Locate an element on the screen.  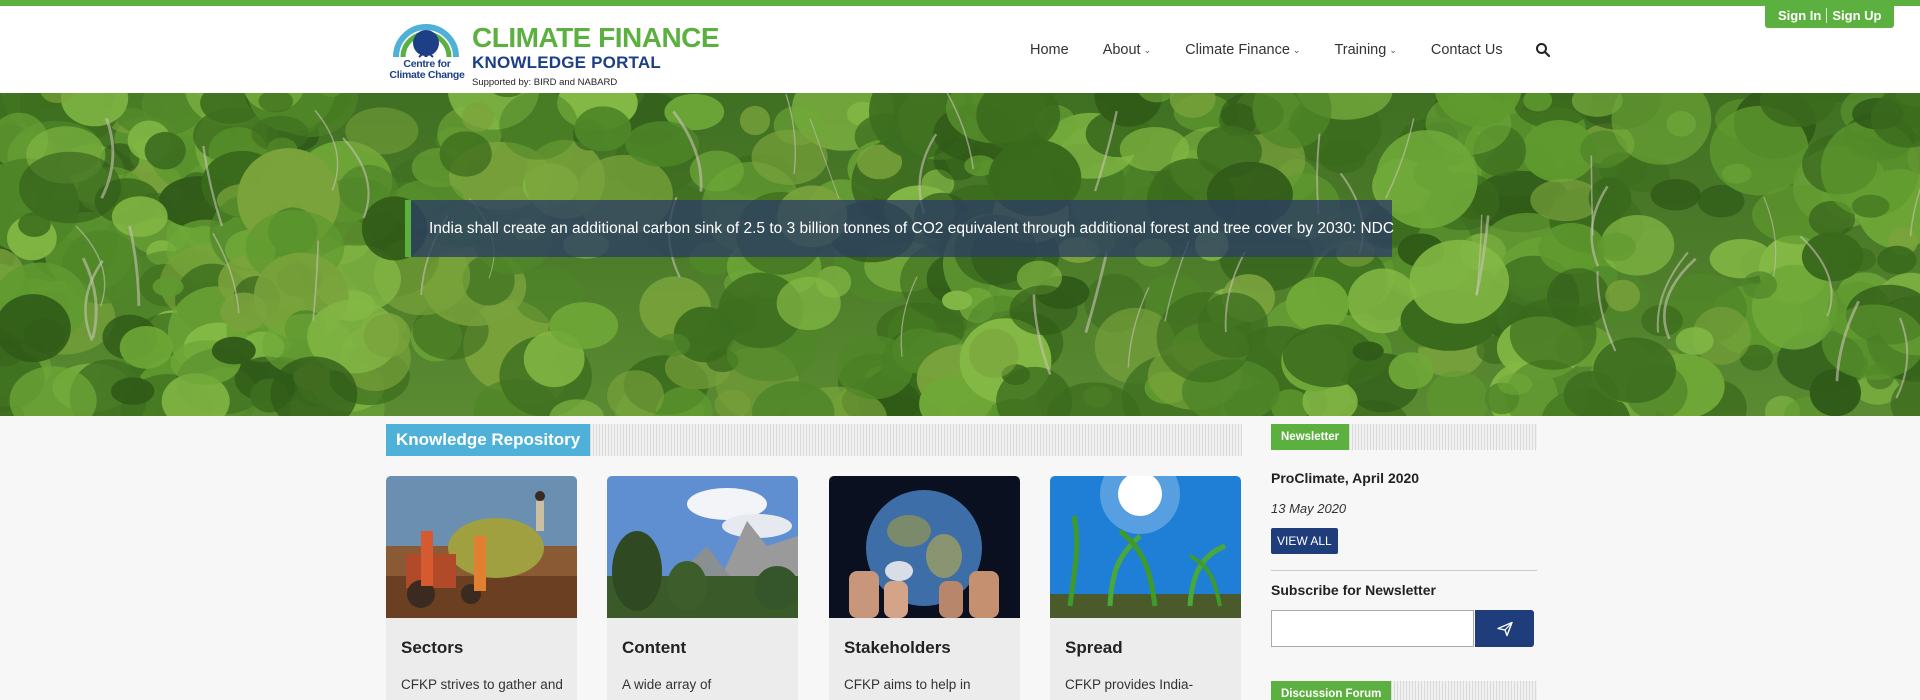
logo-title-line2: KNOWLEDGE PORTAL is located at coordinates (566, 62).